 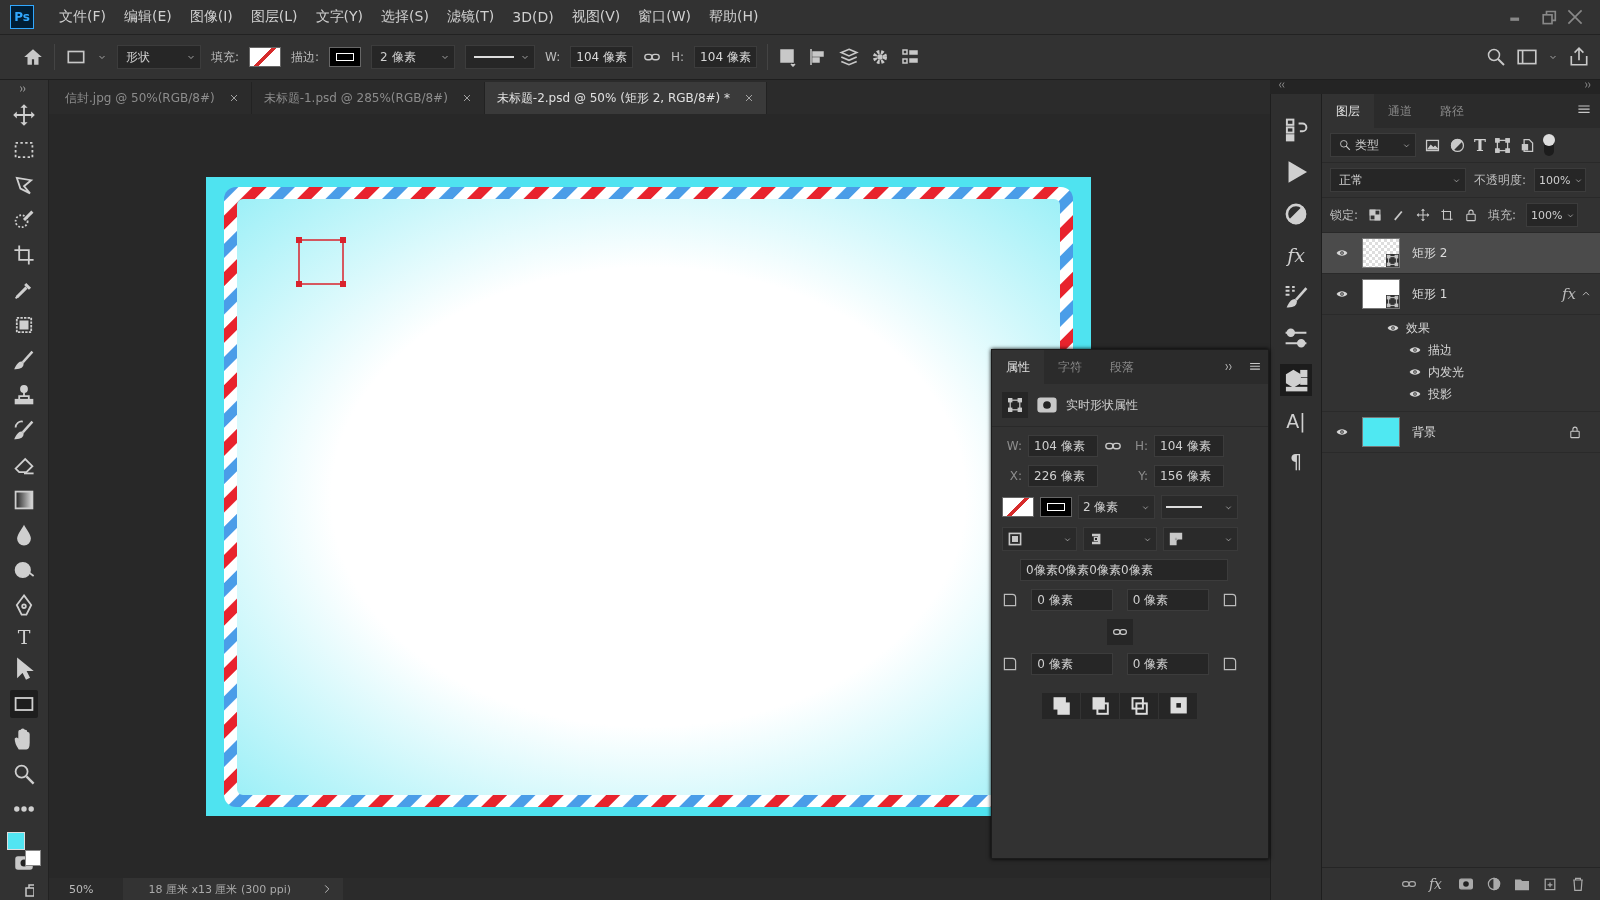 What do you see at coordinates (1281, 85) in the screenshot?
I see `collapse-icon` at bounding box center [1281, 85].